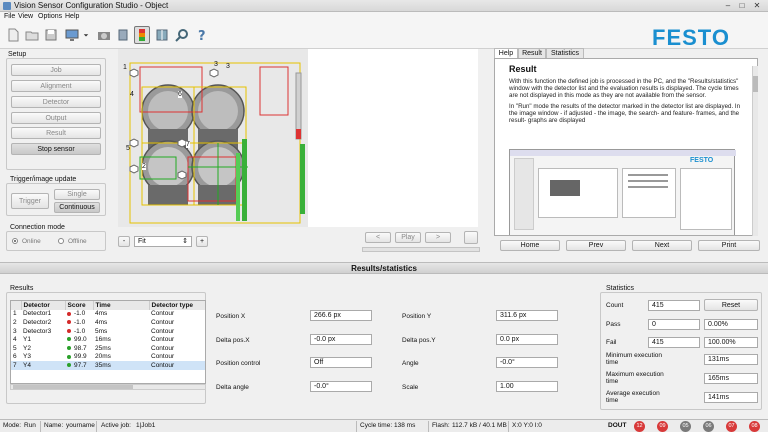  Describe the element at coordinates (662, 245) in the screenshot. I see `help-next-button: Next` at that location.